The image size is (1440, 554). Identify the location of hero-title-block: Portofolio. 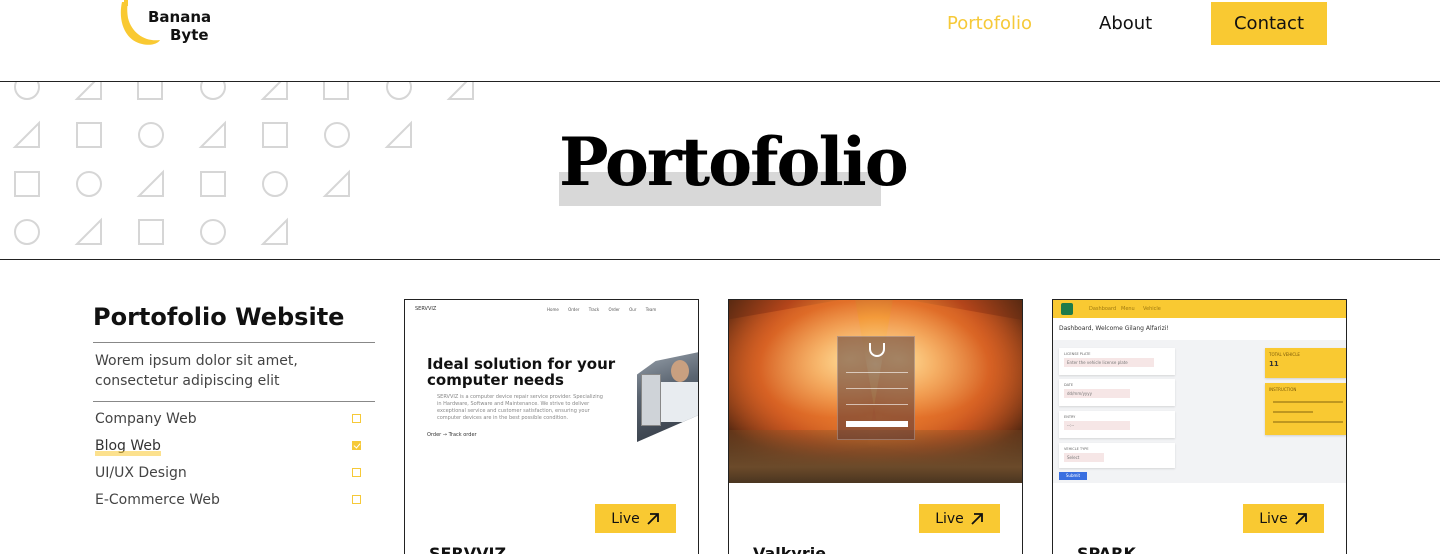
(734, 164).